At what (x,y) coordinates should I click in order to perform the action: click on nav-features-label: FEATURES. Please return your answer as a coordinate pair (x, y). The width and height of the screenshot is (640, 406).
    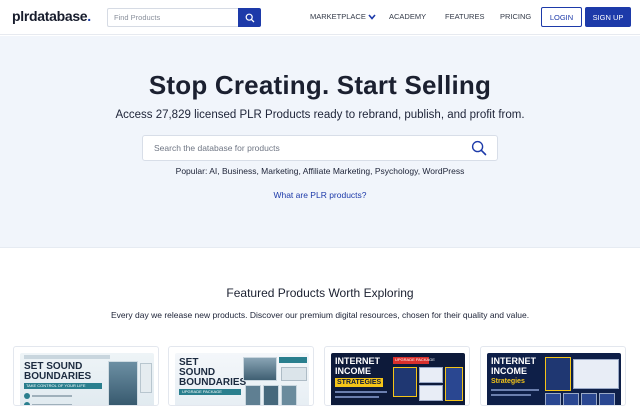
    Looking at the image, I should click on (465, 16).